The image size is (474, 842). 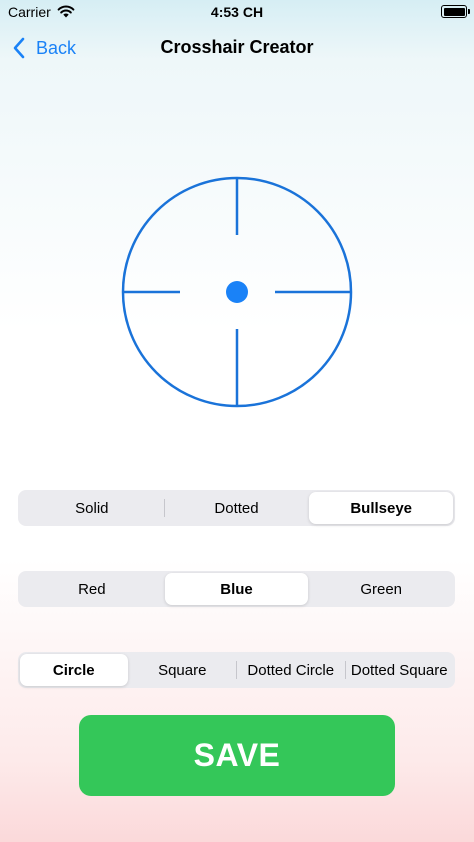 I want to click on segment-blue: Blue, so click(x=236, y=589).